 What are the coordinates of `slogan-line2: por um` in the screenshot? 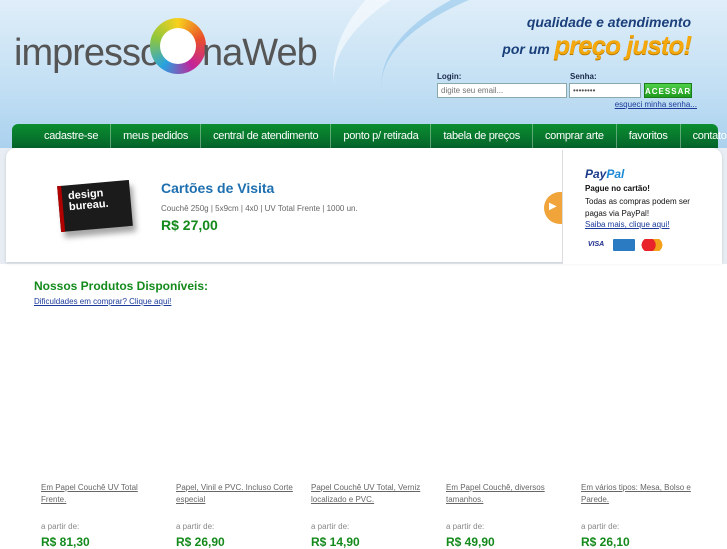 It's located at (526, 49).